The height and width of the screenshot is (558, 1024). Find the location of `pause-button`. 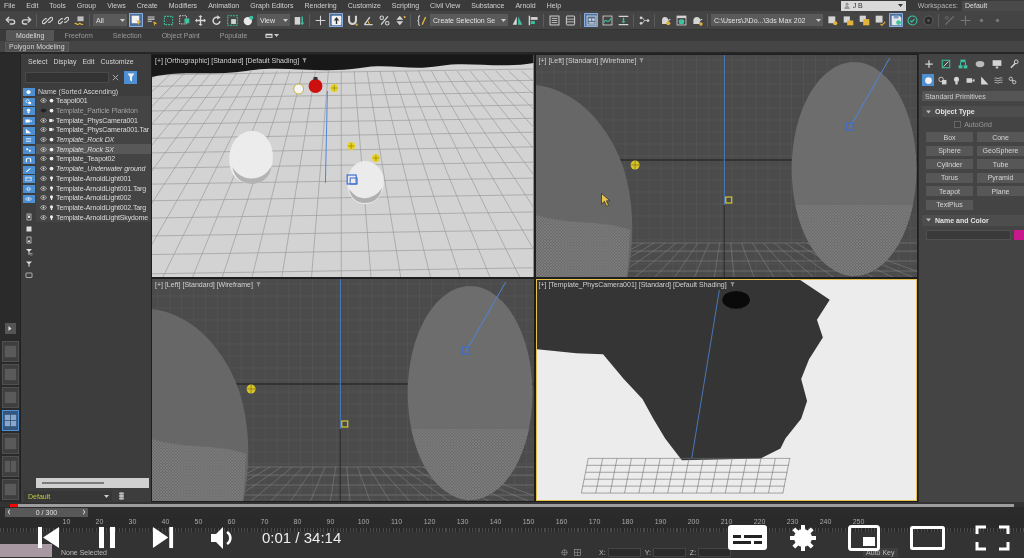

pause-button is located at coordinates (107, 537).